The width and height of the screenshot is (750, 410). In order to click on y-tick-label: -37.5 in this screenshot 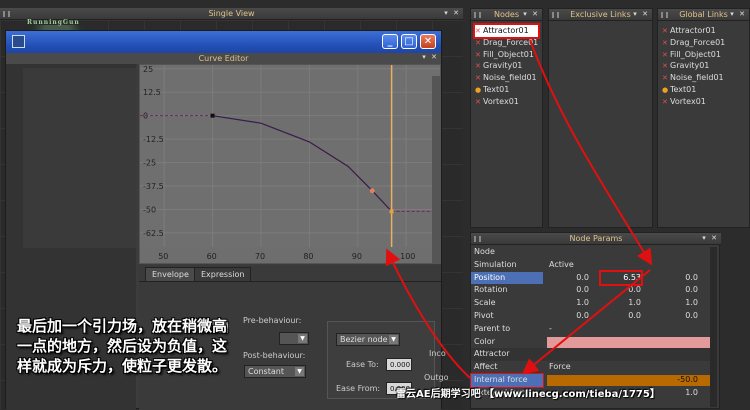, I will do `click(153, 186)`.